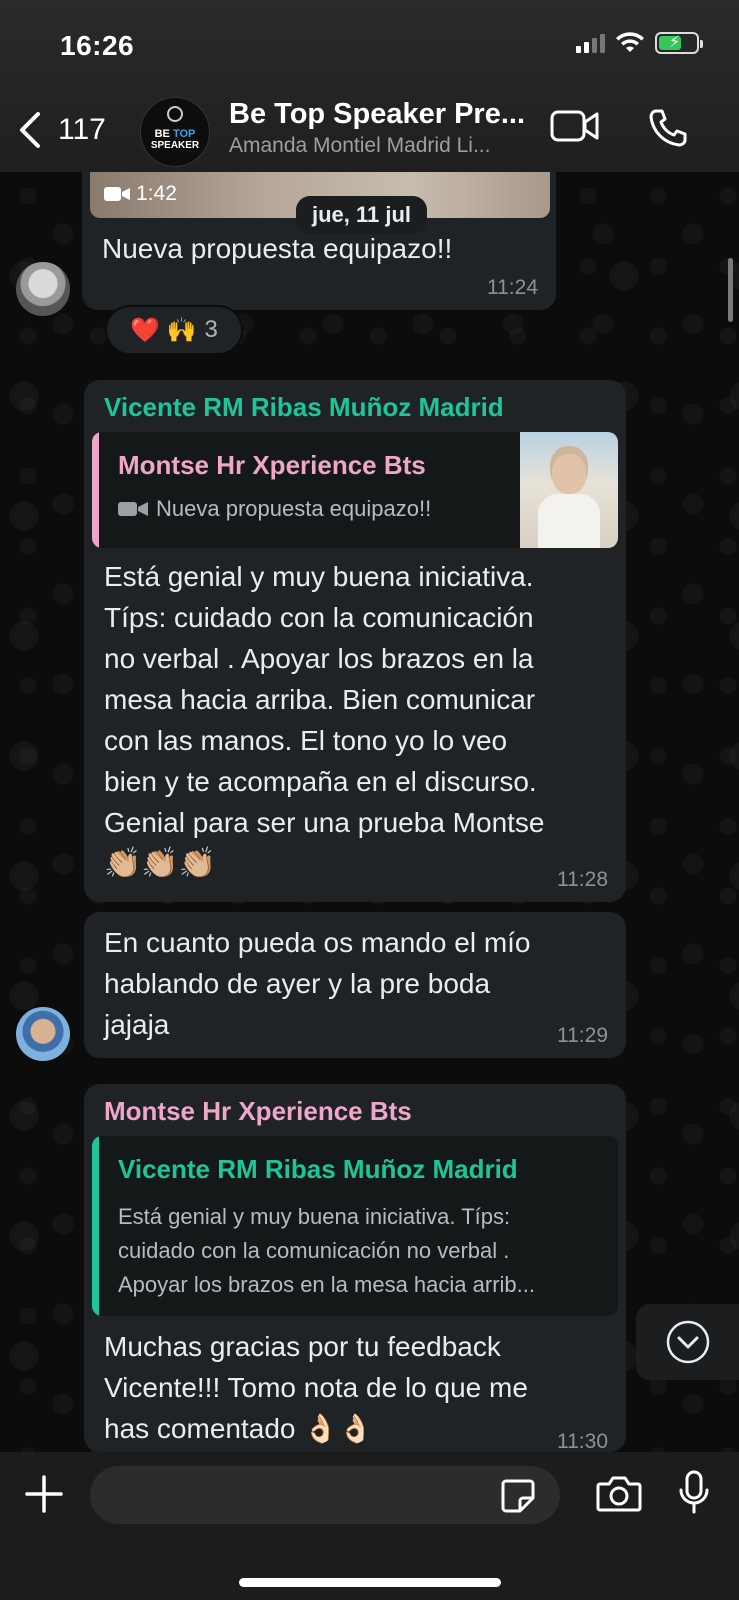 This screenshot has width=739, height=1600. I want to click on camera-icon, so click(619, 1494).